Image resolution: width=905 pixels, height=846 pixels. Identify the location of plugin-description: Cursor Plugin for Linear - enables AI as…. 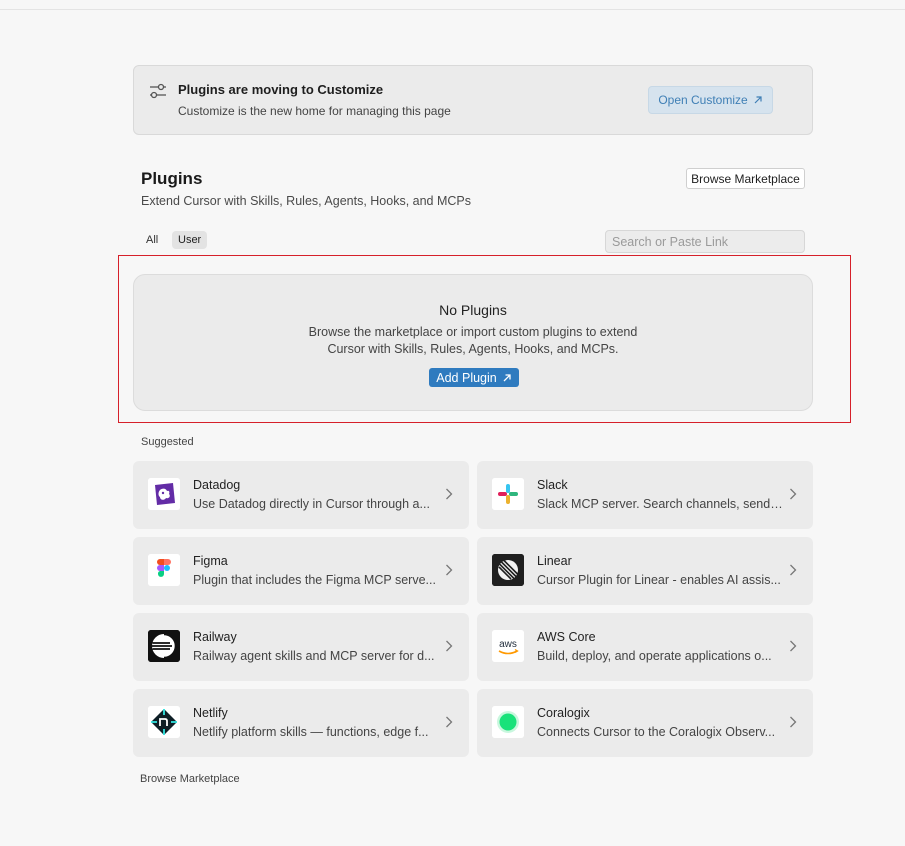
(659, 580).